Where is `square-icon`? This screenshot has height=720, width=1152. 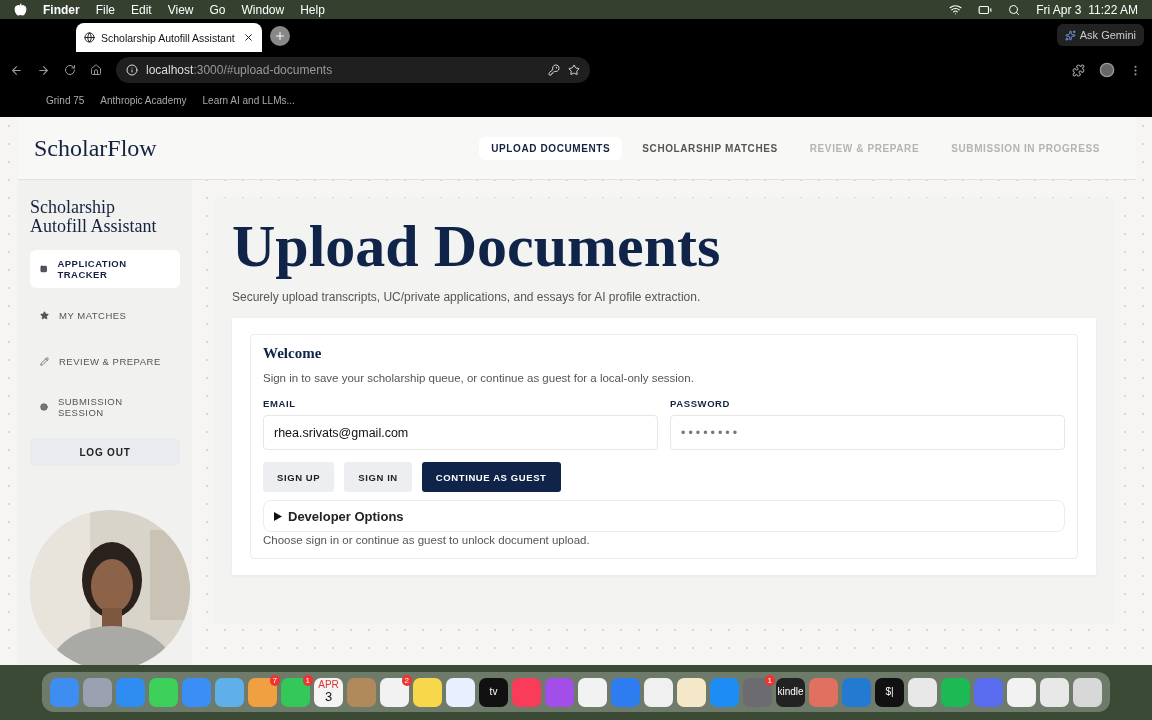
square-icon is located at coordinates (44, 269).